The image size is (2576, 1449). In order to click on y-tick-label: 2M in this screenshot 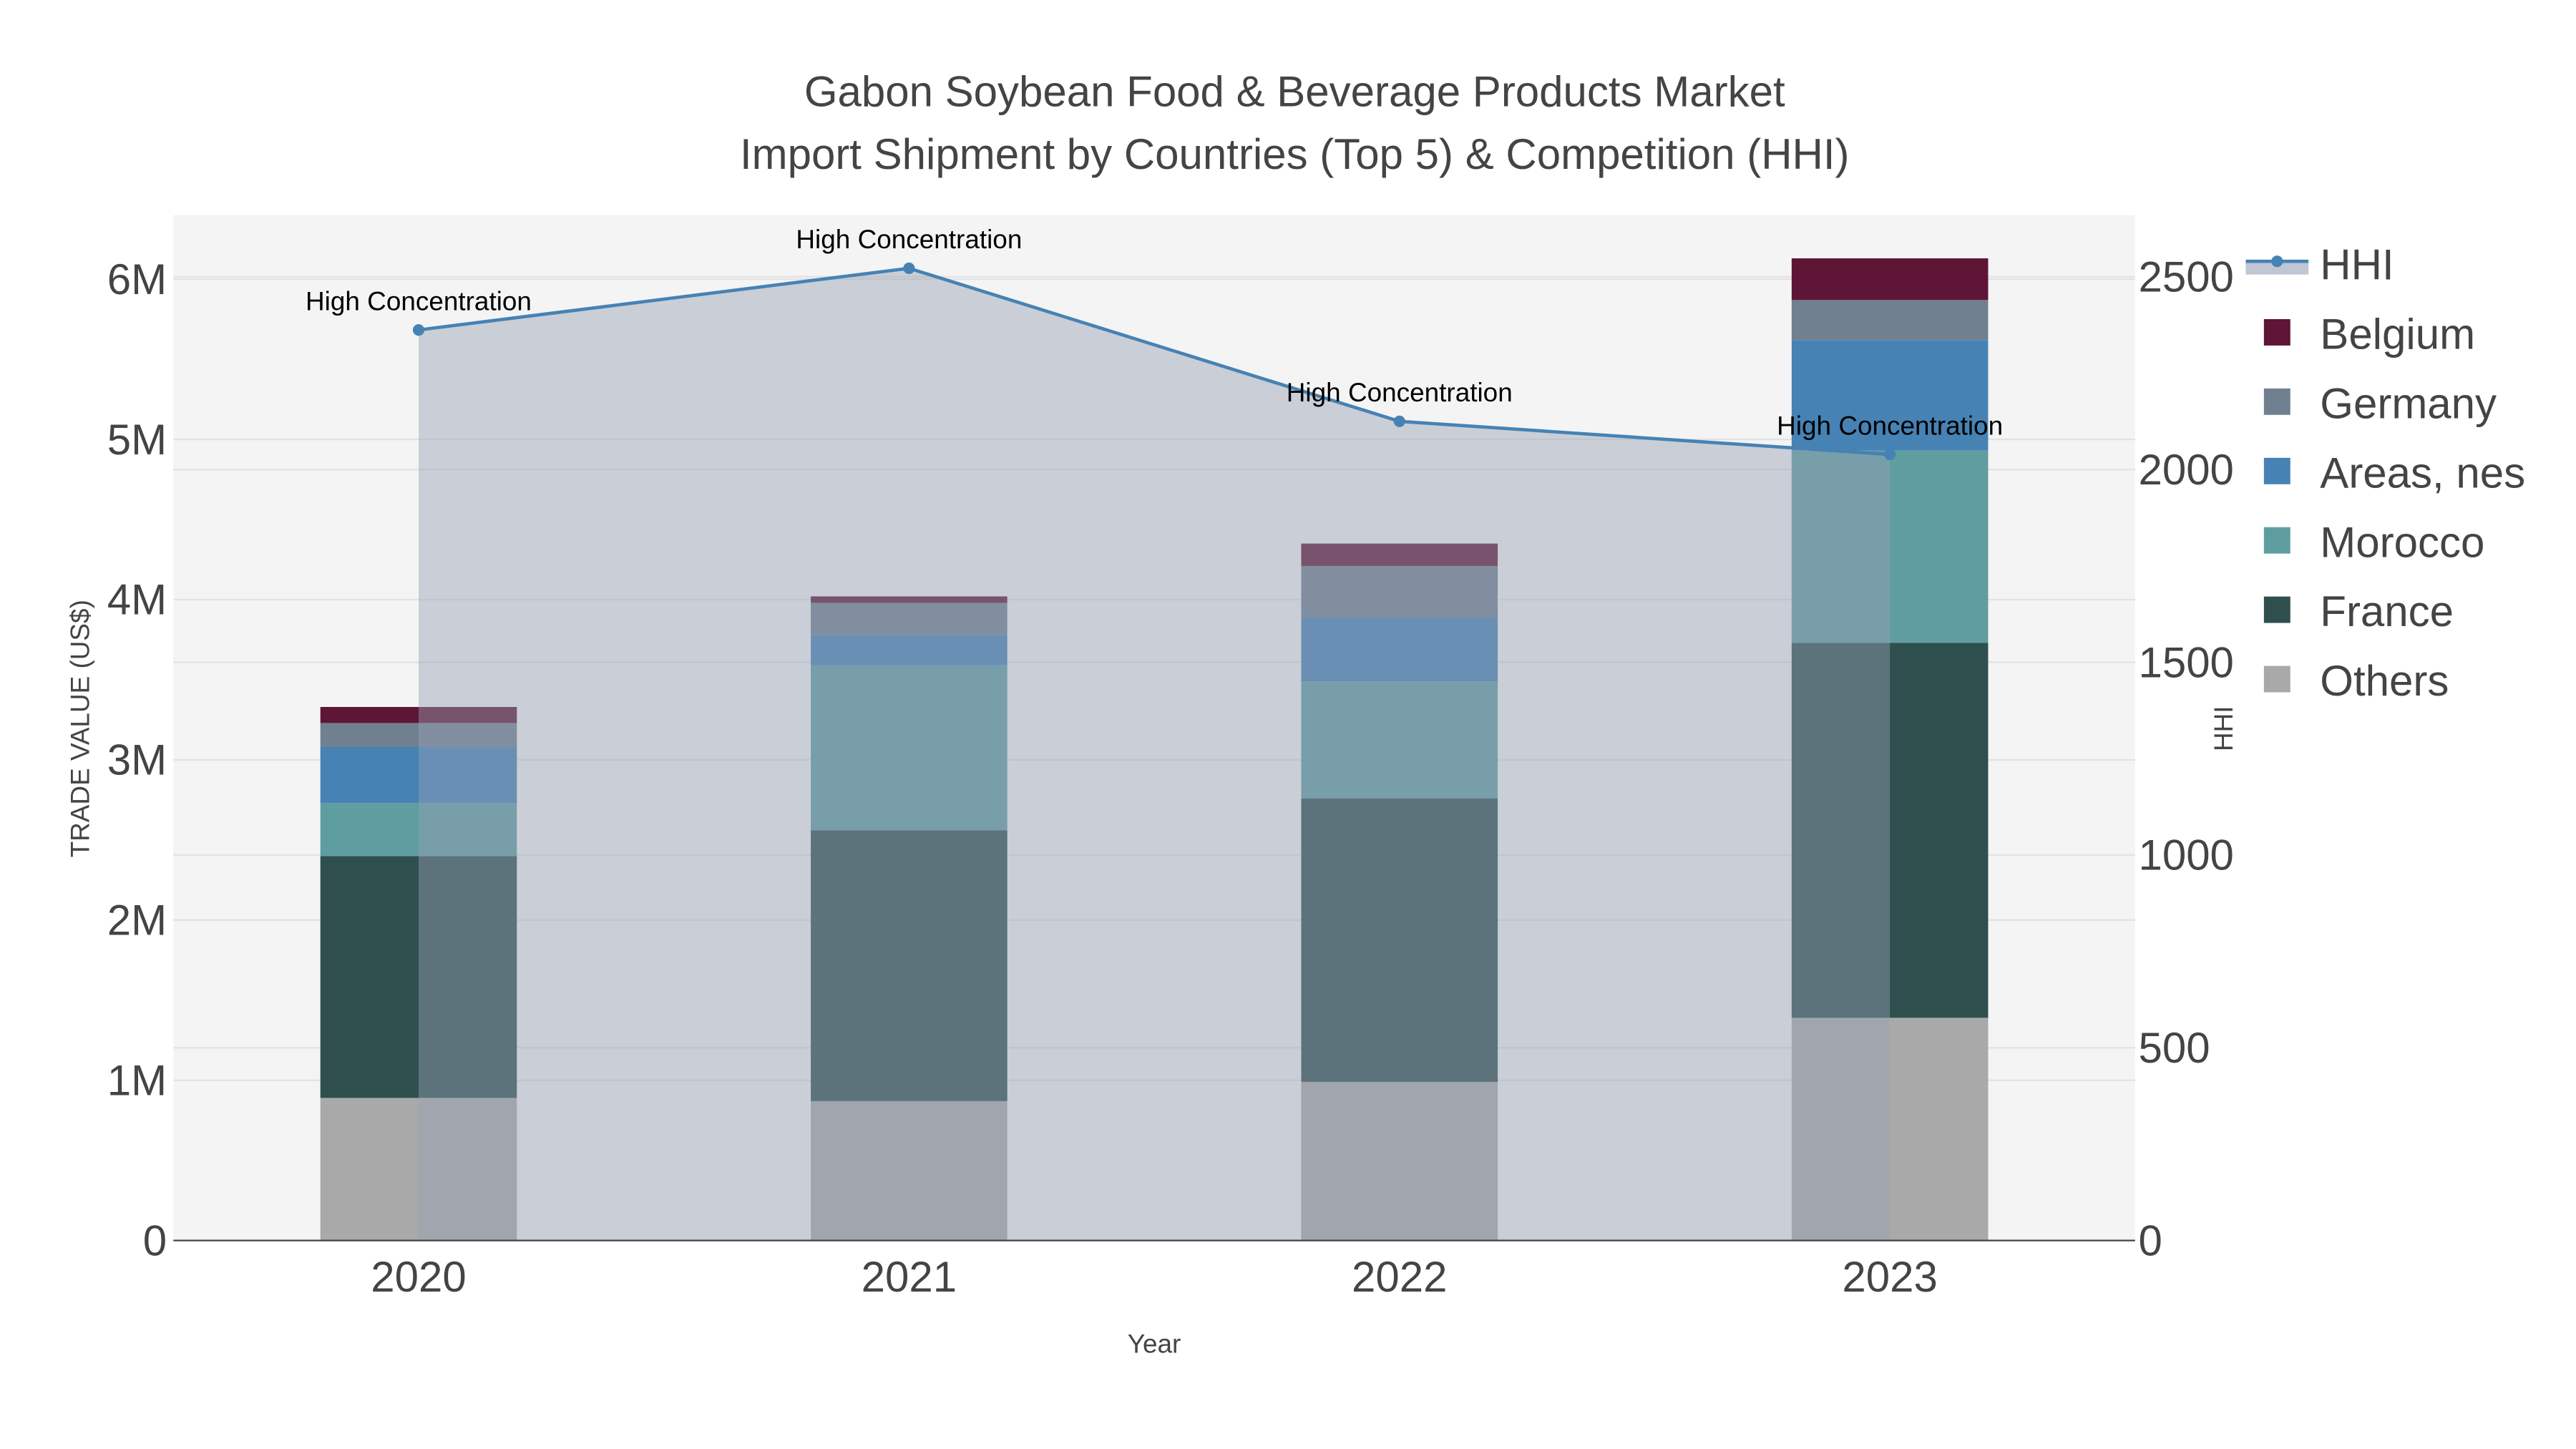, I will do `click(137, 921)`.